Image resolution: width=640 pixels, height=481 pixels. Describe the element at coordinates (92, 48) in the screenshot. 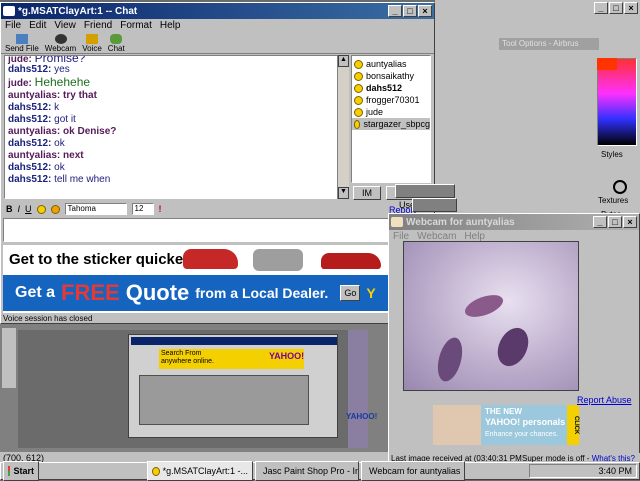

I see `voice-label: Voice` at that location.